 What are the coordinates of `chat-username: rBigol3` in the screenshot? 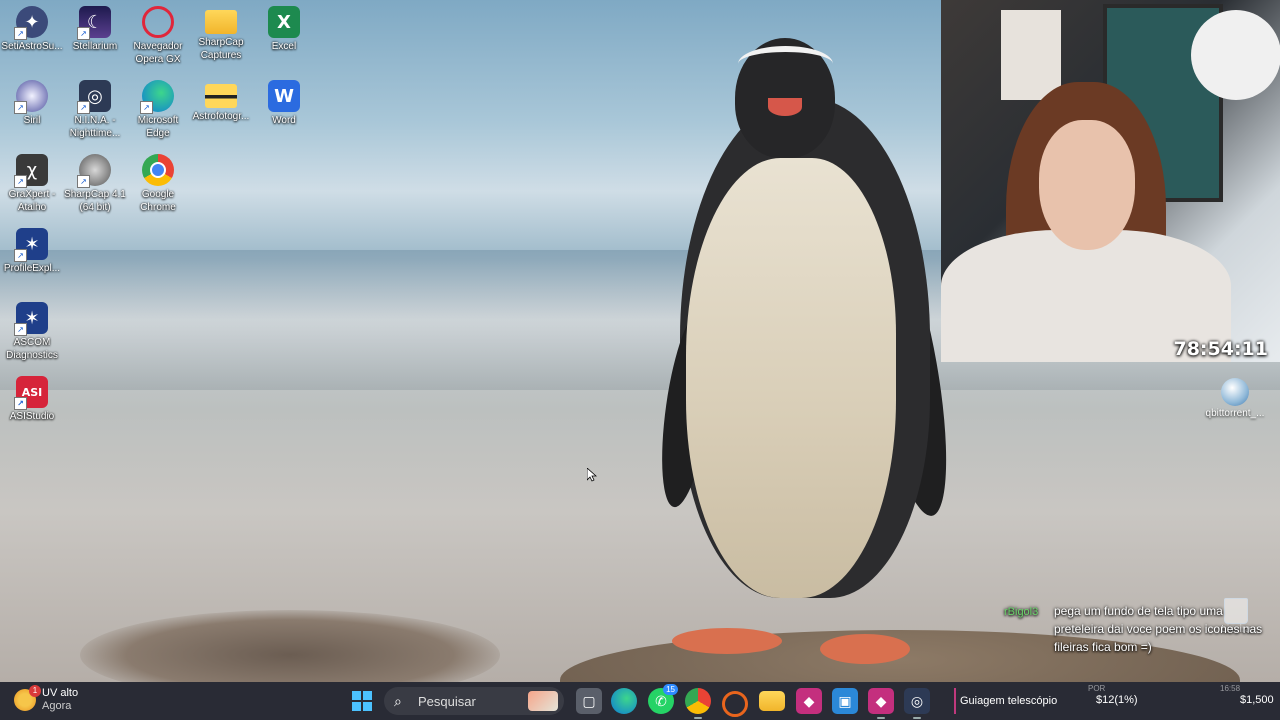 It's located at (1021, 612).